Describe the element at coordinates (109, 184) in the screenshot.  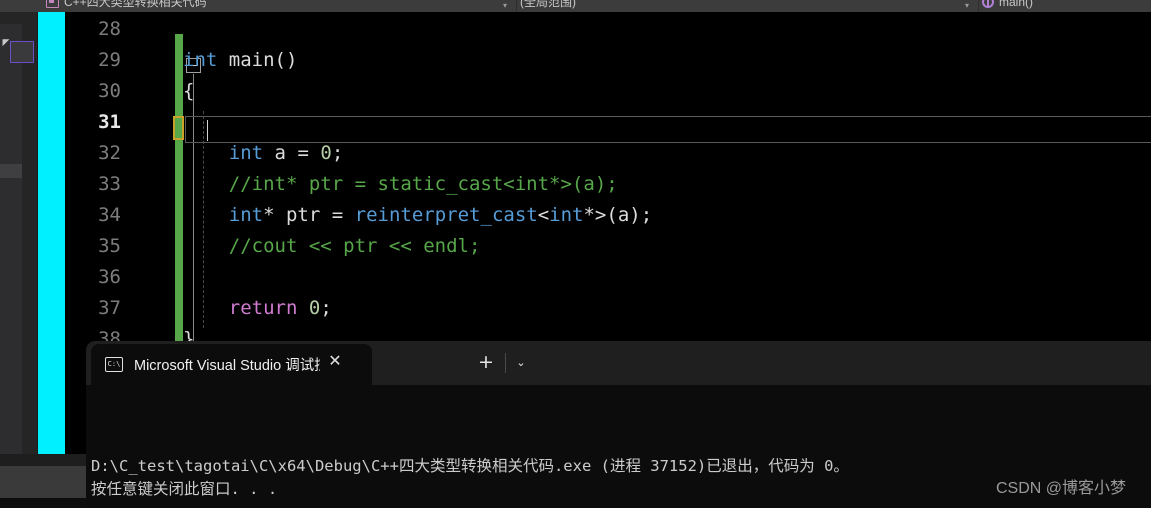
I see `line-number: 33` at that location.